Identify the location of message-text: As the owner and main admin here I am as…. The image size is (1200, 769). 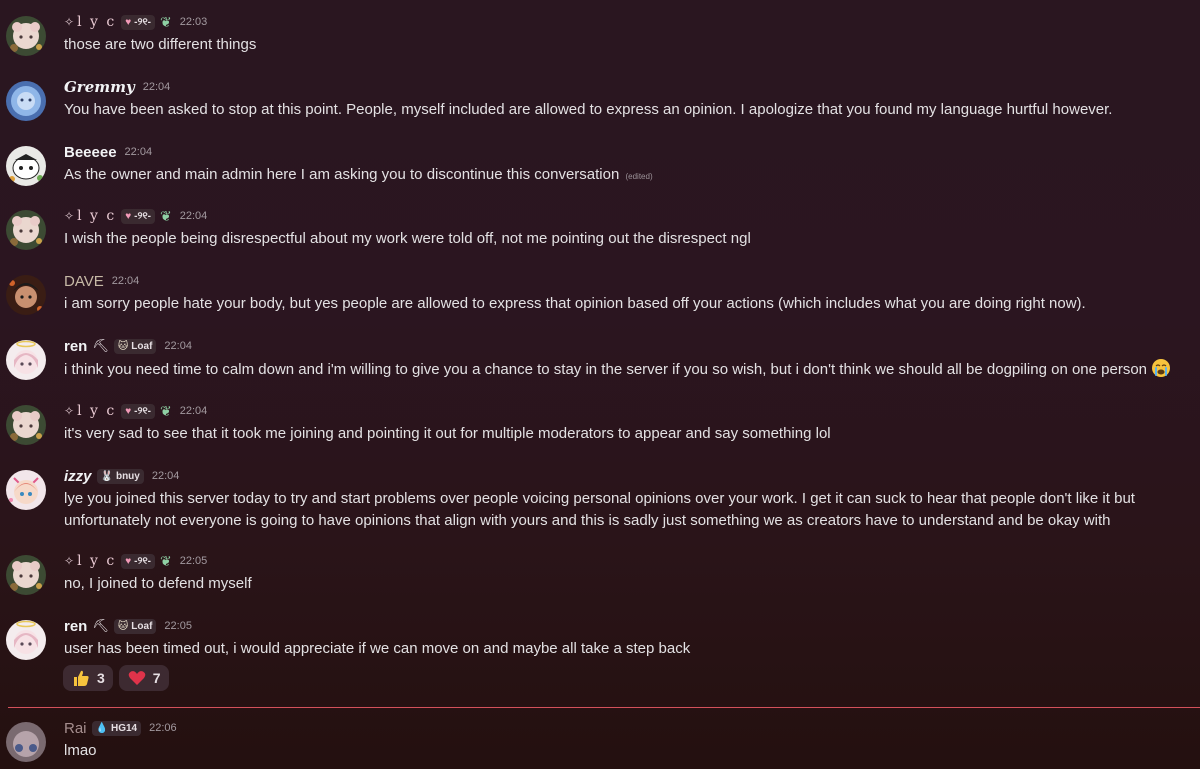
(358, 174).